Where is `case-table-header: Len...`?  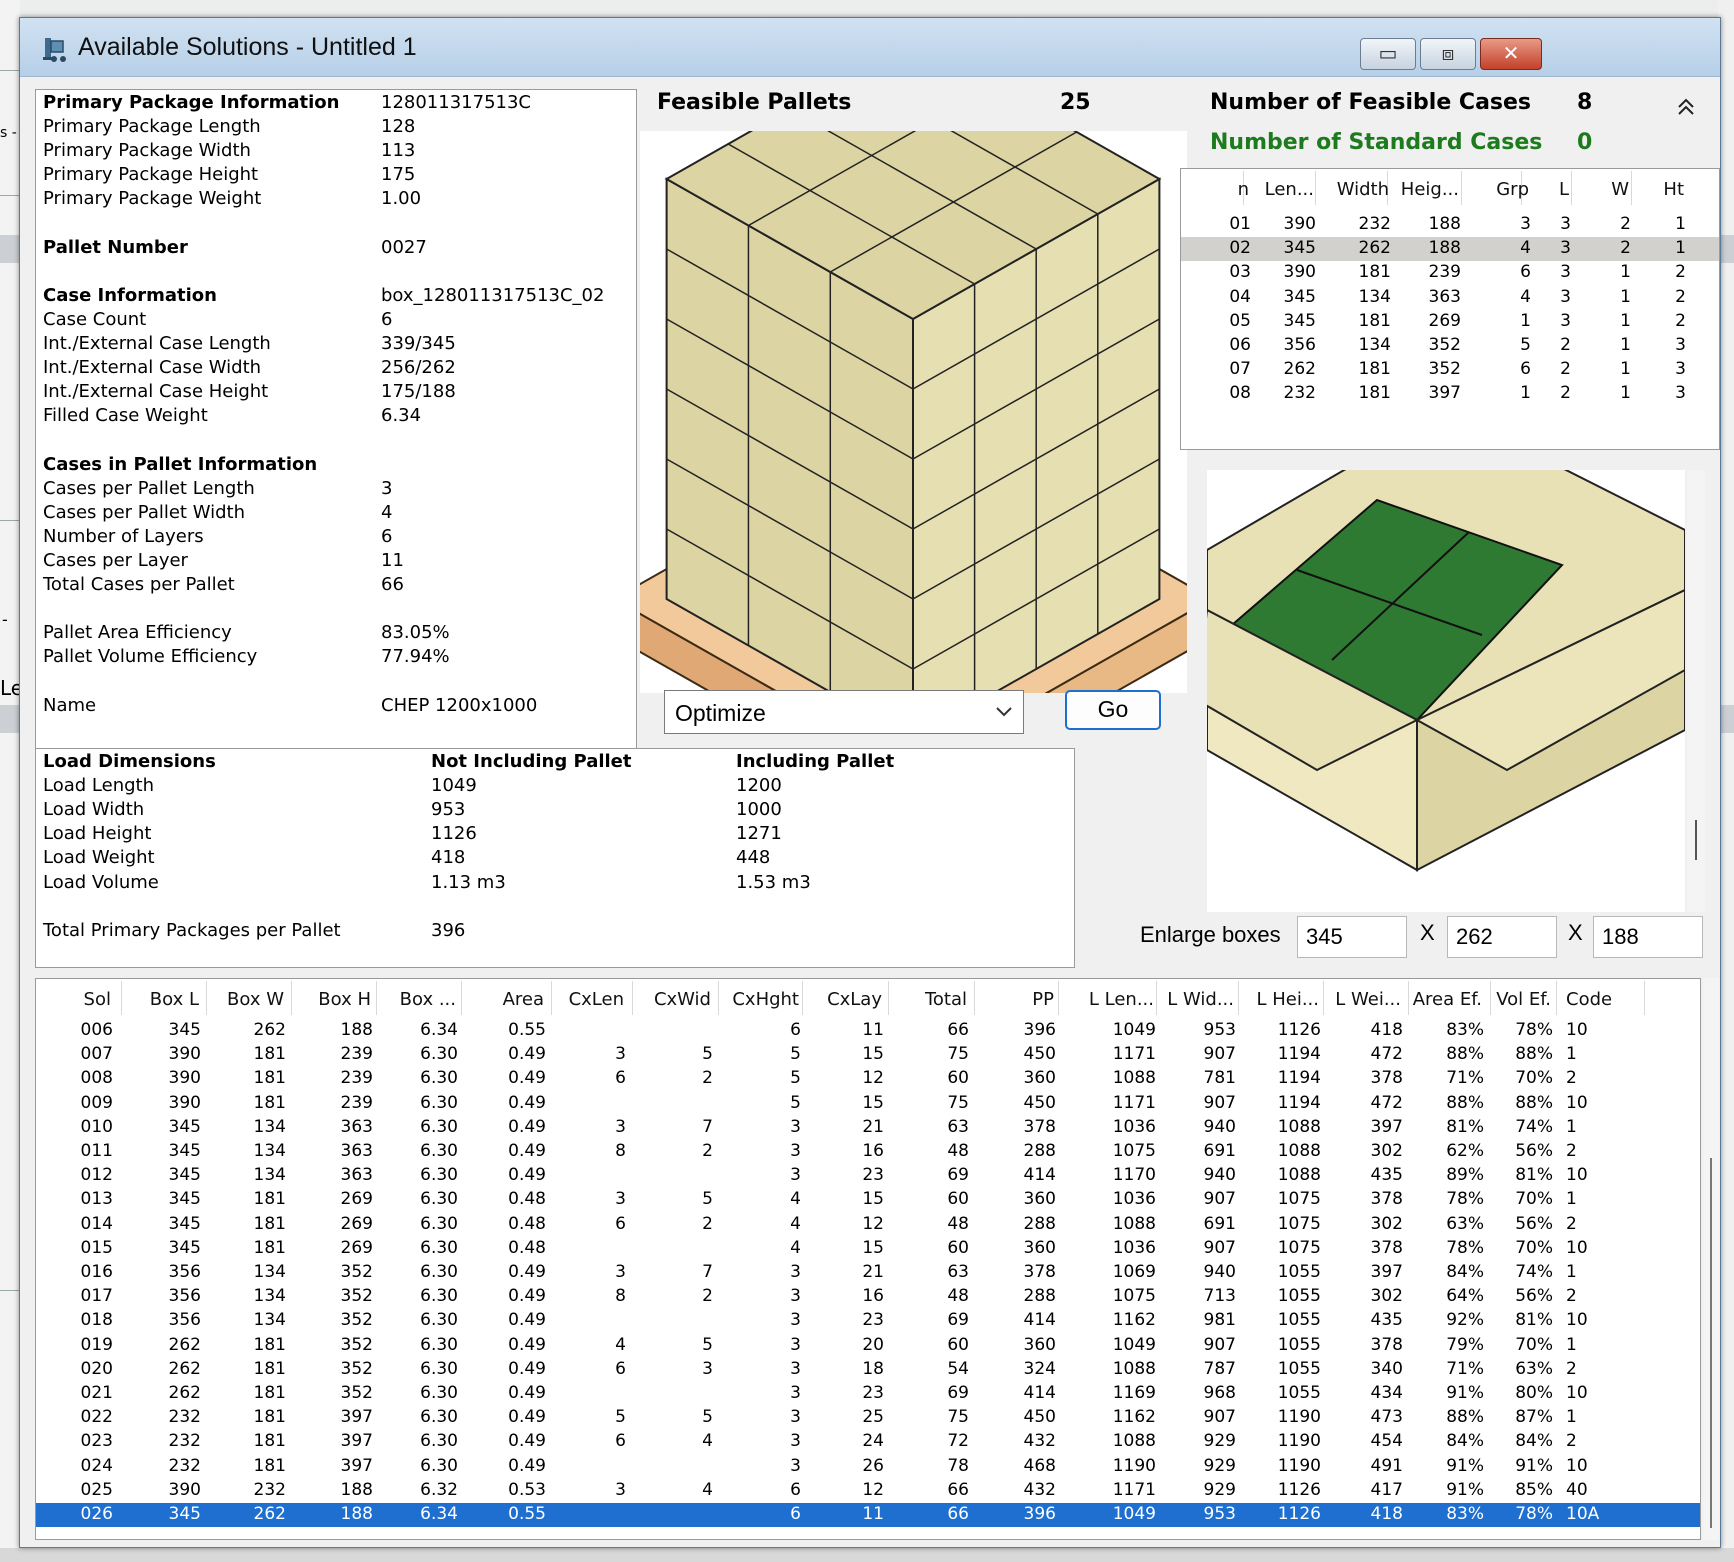
case-table-header: Len... is located at coordinates (1289, 189).